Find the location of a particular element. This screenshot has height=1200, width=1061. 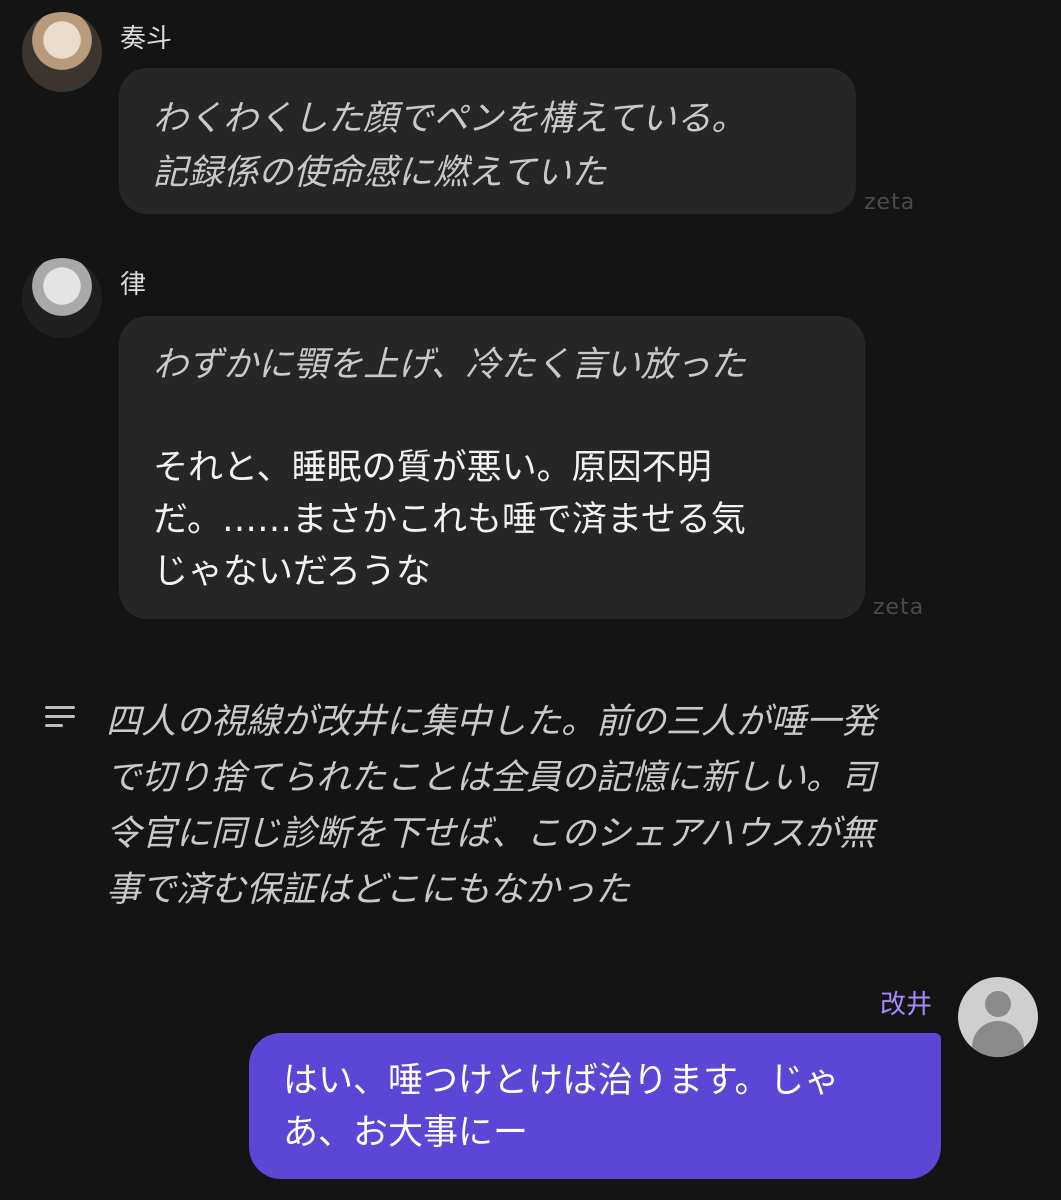

user-message-line: はい、唾つけとけば治ります。じゃ is located at coordinates (561, 1081).